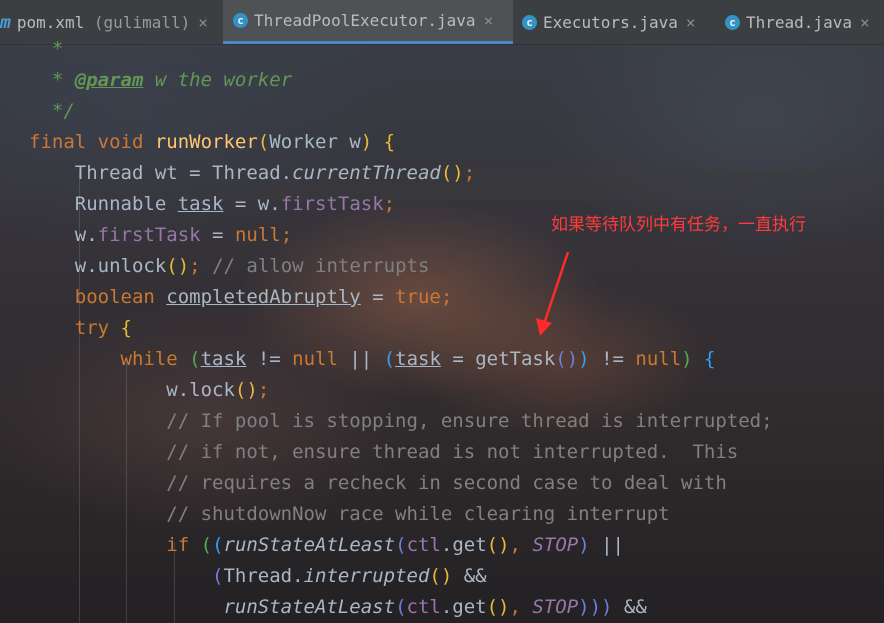 The image size is (884, 623). What do you see at coordinates (252, 204) in the screenshot?
I see `code-token: = w.` at bounding box center [252, 204].